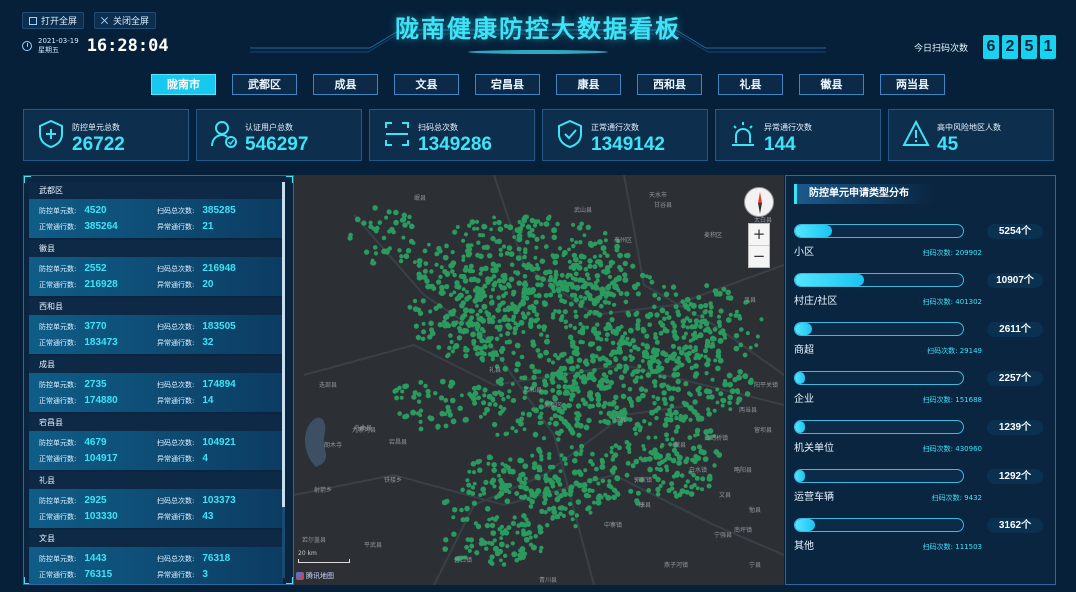  What do you see at coordinates (759, 235) in the screenshot?
I see `zoom-in-button: +` at bounding box center [759, 235].